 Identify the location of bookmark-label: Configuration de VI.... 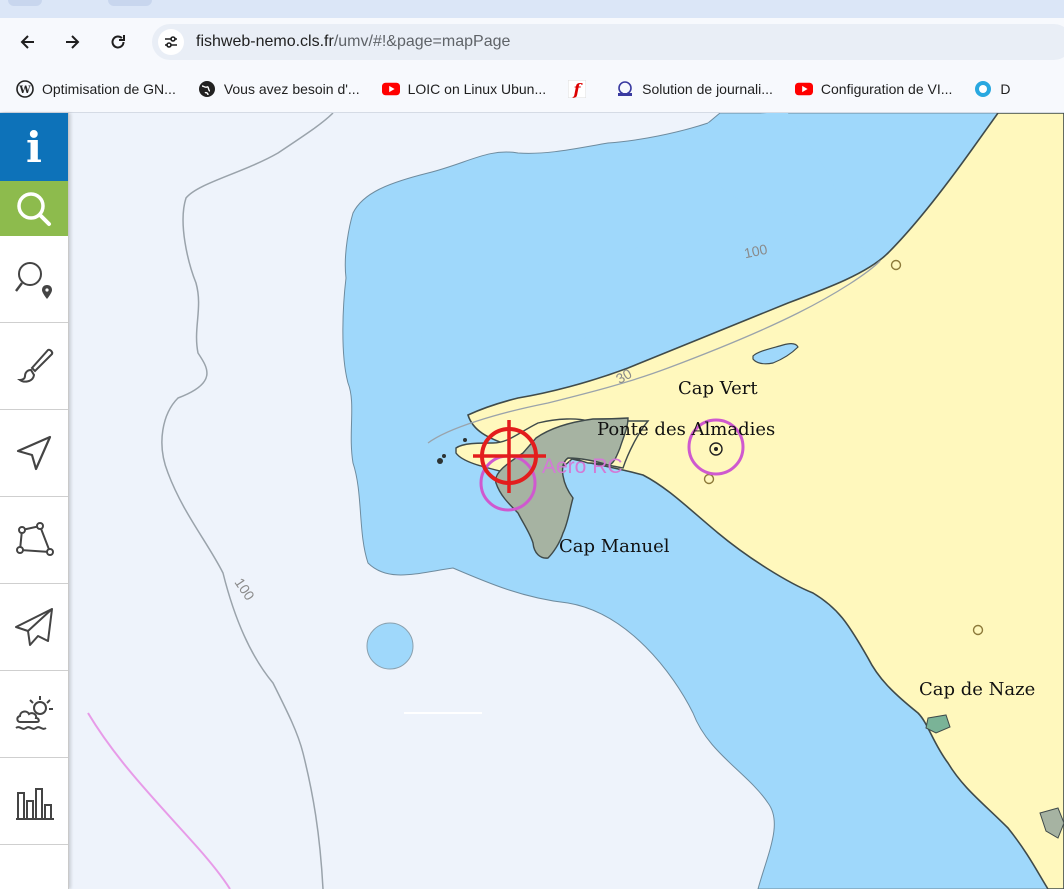
(886, 89).